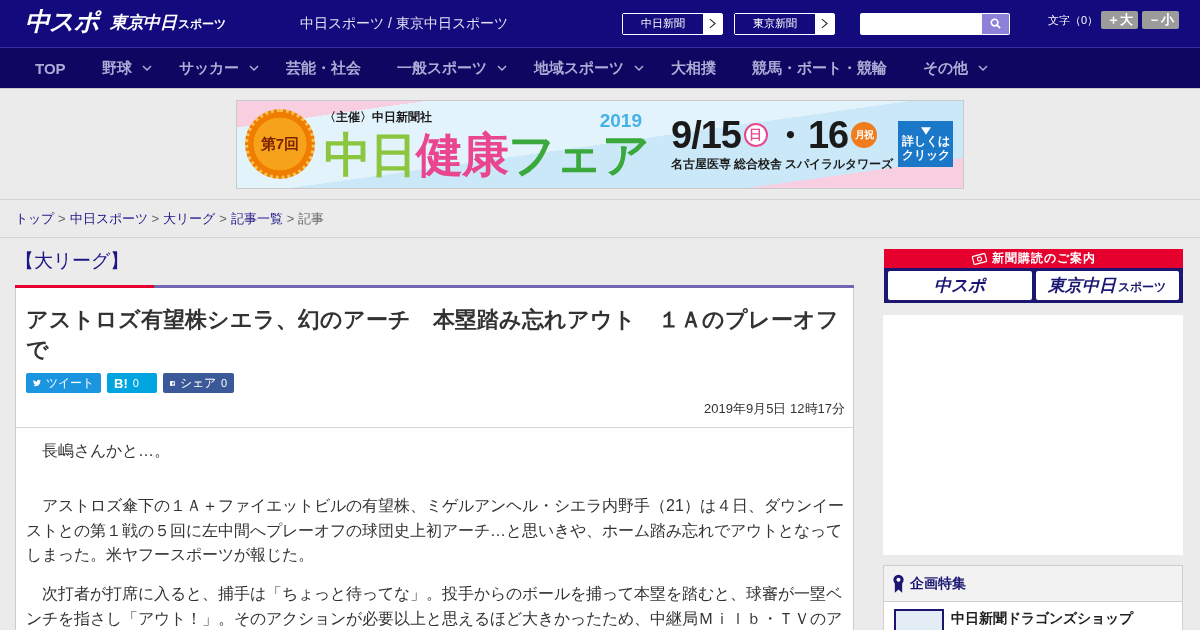  What do you see at coordinates (434, 606) in the screenshot?
I see `article-paragraph: 次打者が打席に入ると、捕手は「ちょっと待ってな」。投手からのボールを捕って本塁を踏むと、球審が一塁ベンチを指さし「アウト！」。そのアクションが必要以上と思えるほど大きかったため、中継局Ｍｉｌｂ・ＴＶのア` at bounding box center [434, 606].